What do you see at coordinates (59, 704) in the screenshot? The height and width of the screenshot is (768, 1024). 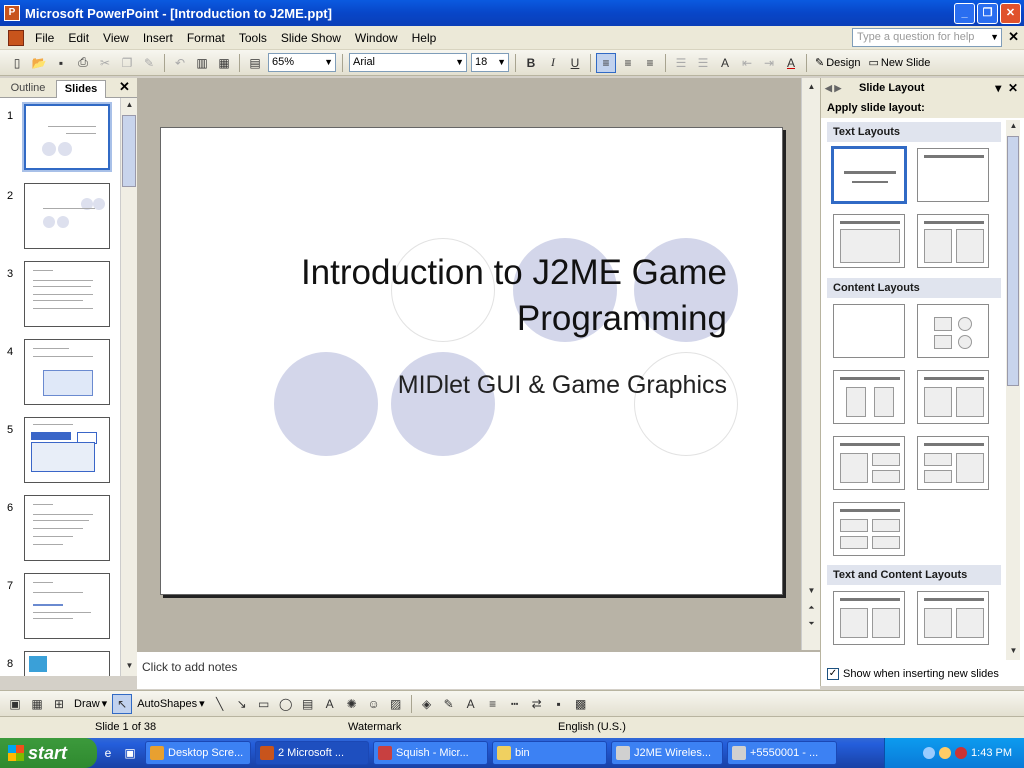 I see `slide-show-icon: ⊞` at bounding box center [59, 704].